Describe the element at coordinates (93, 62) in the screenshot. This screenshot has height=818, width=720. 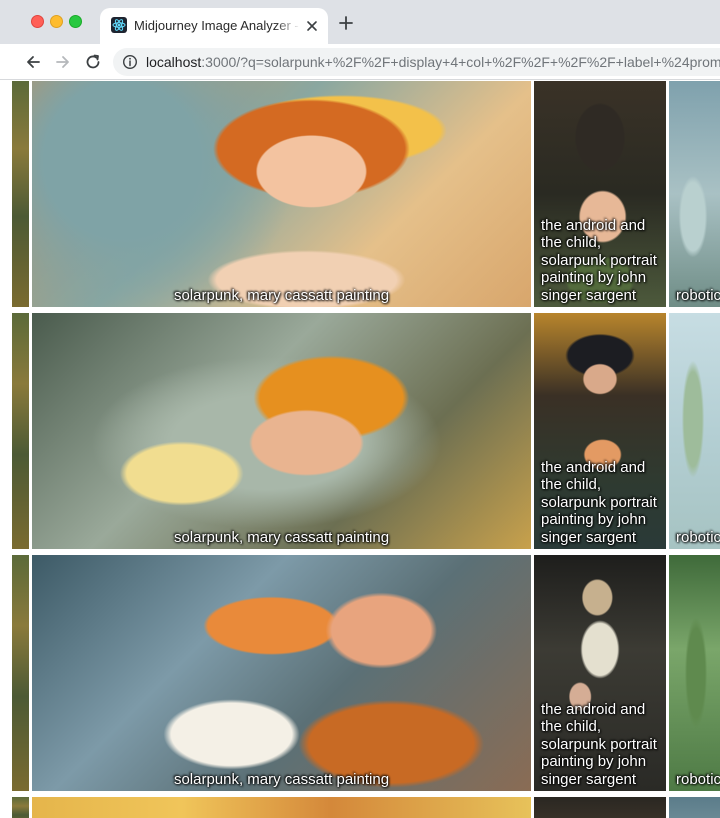
I see `reload-icon` at that location.